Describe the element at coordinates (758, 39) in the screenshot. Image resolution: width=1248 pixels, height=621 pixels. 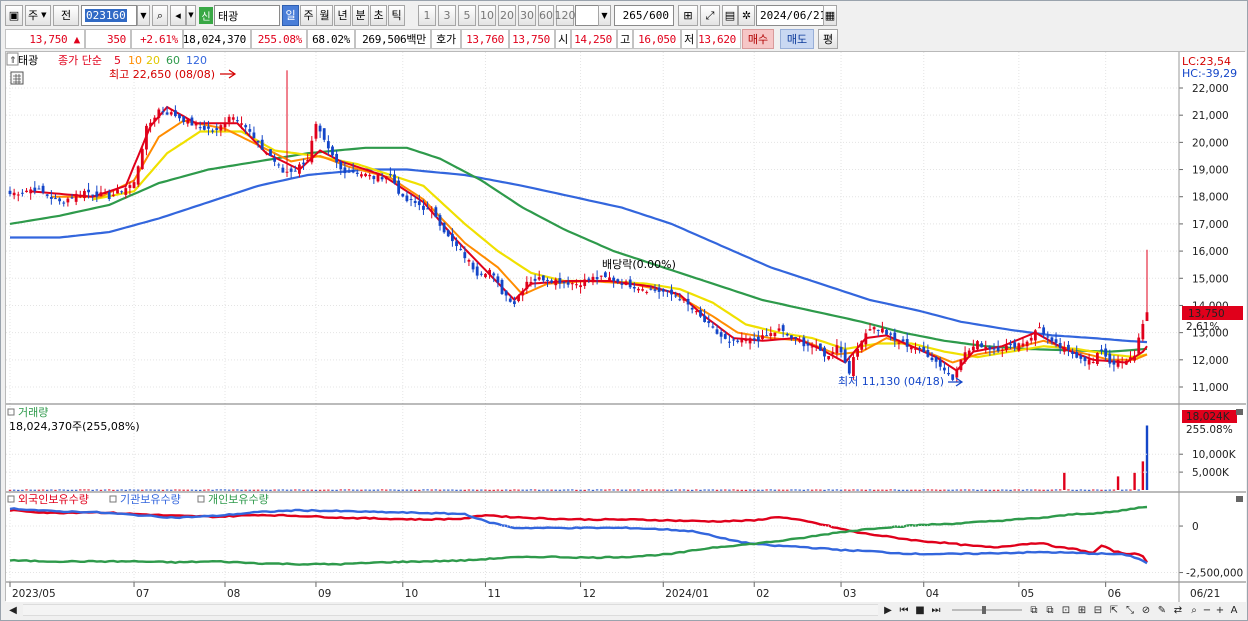
I see `buy-button: 매수` at that location.